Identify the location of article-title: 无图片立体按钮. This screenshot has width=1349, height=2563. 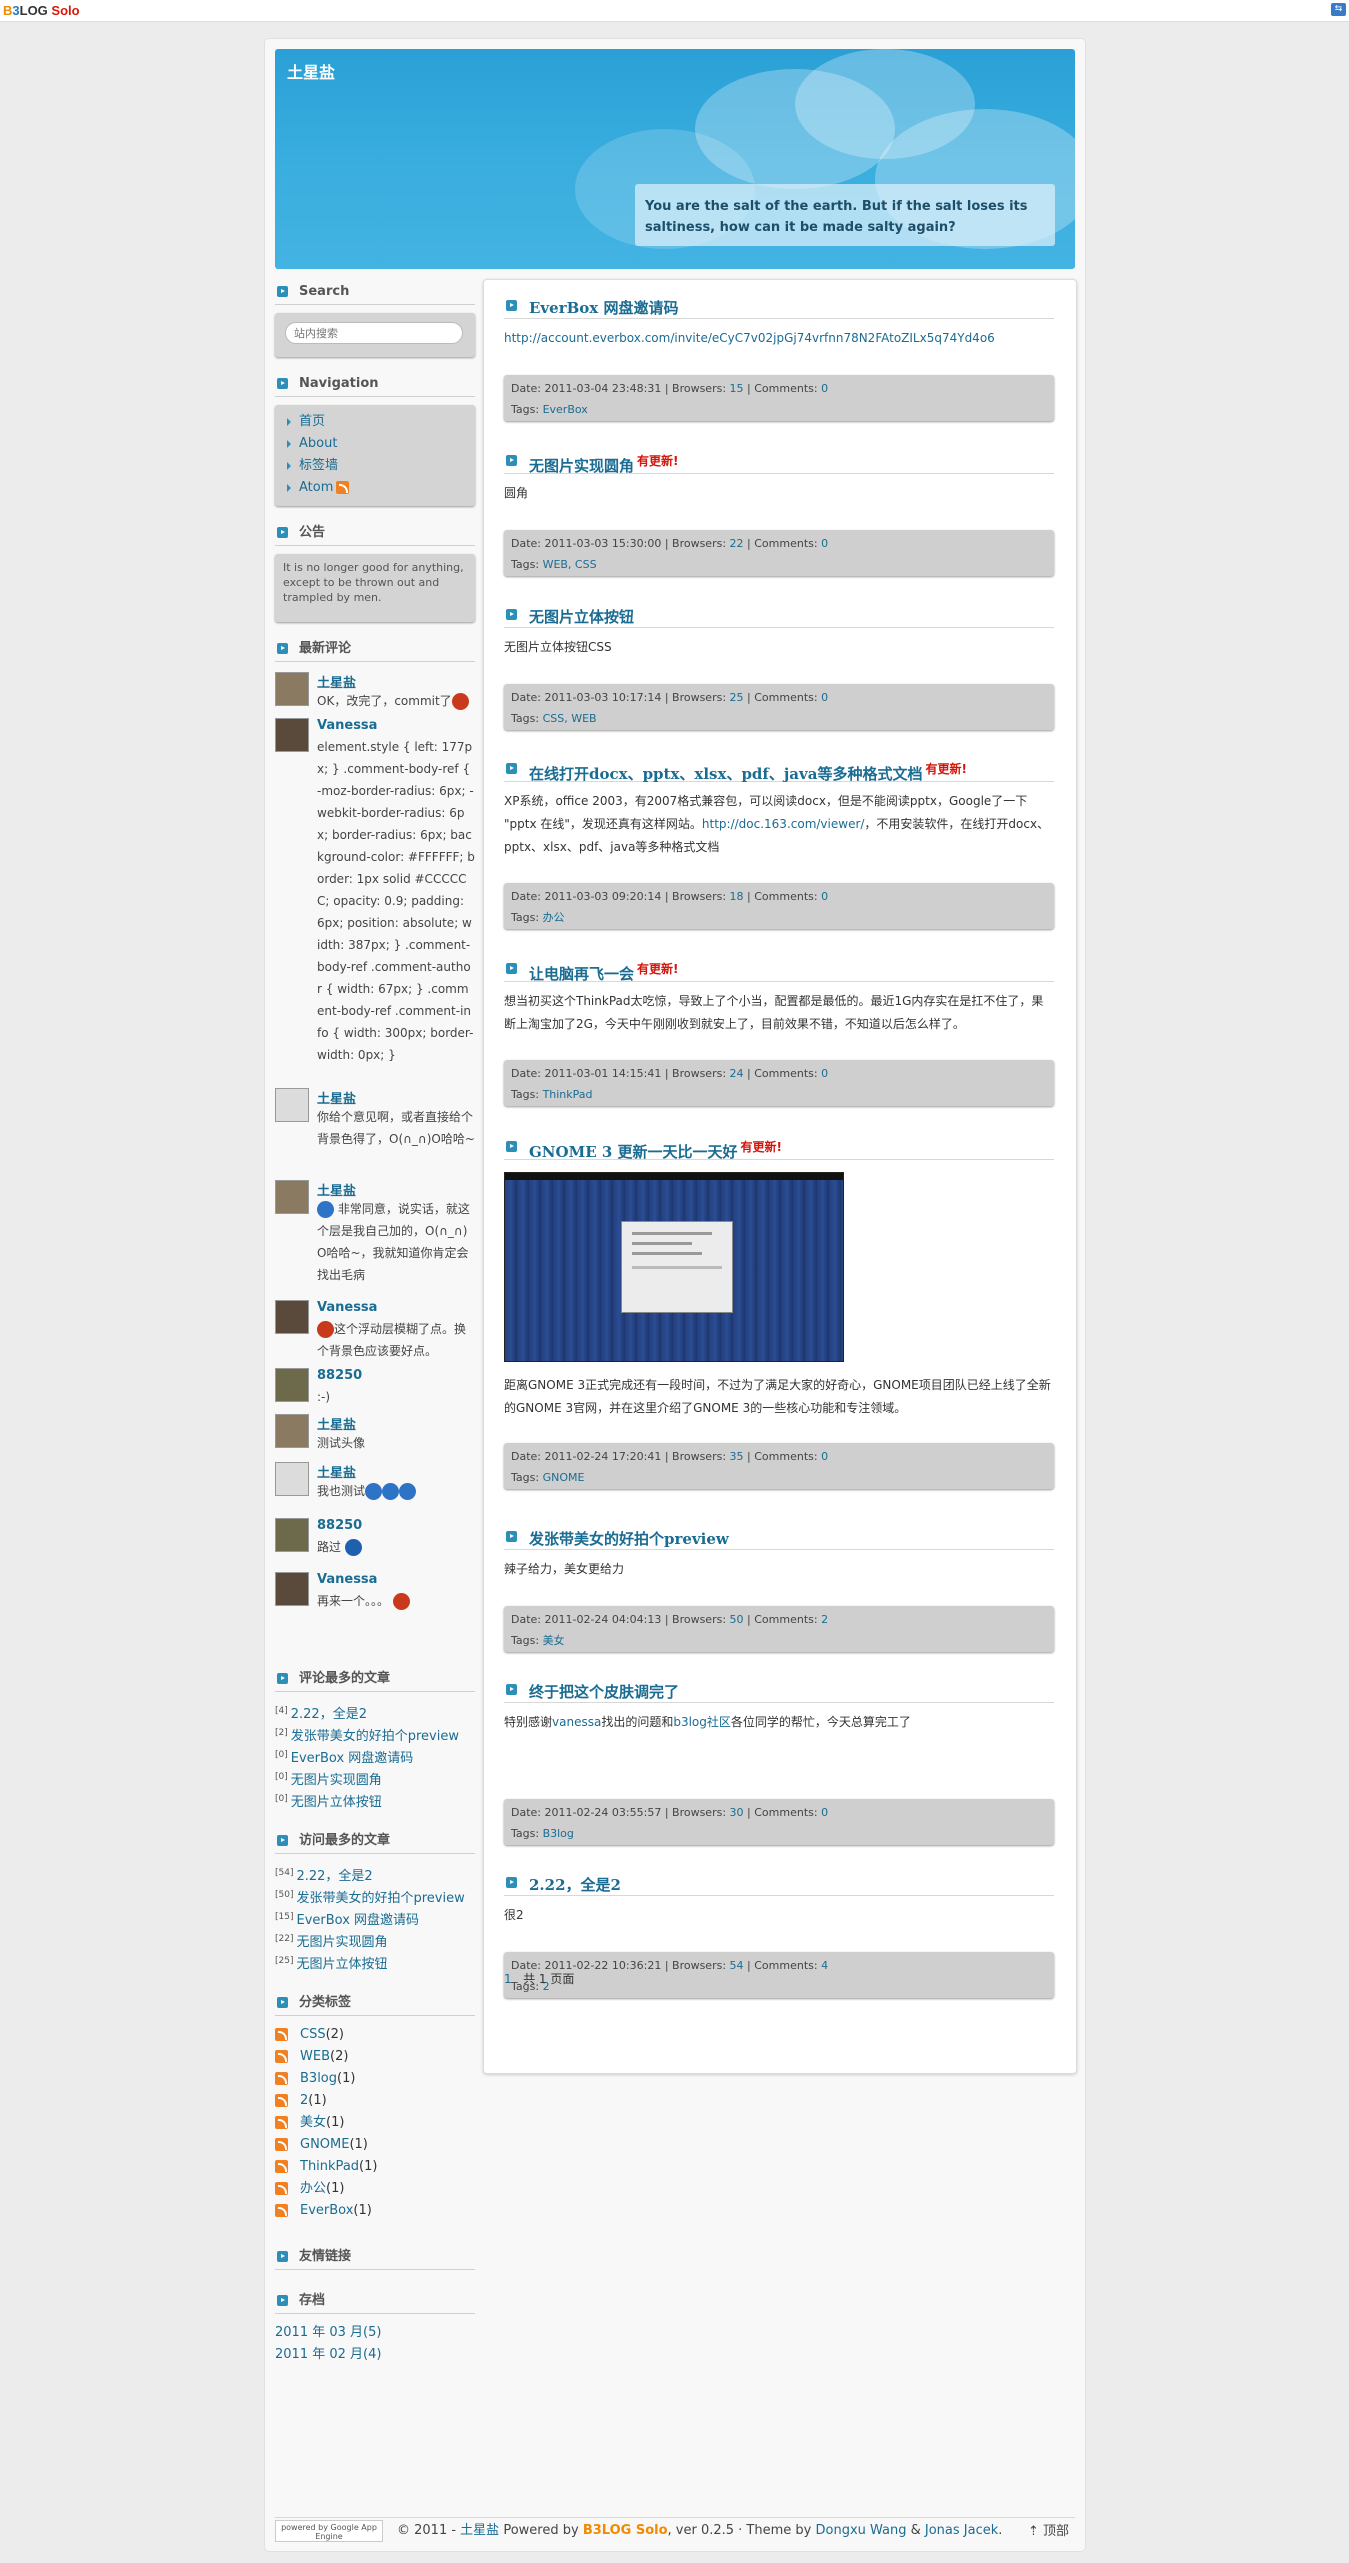
(779, 617).